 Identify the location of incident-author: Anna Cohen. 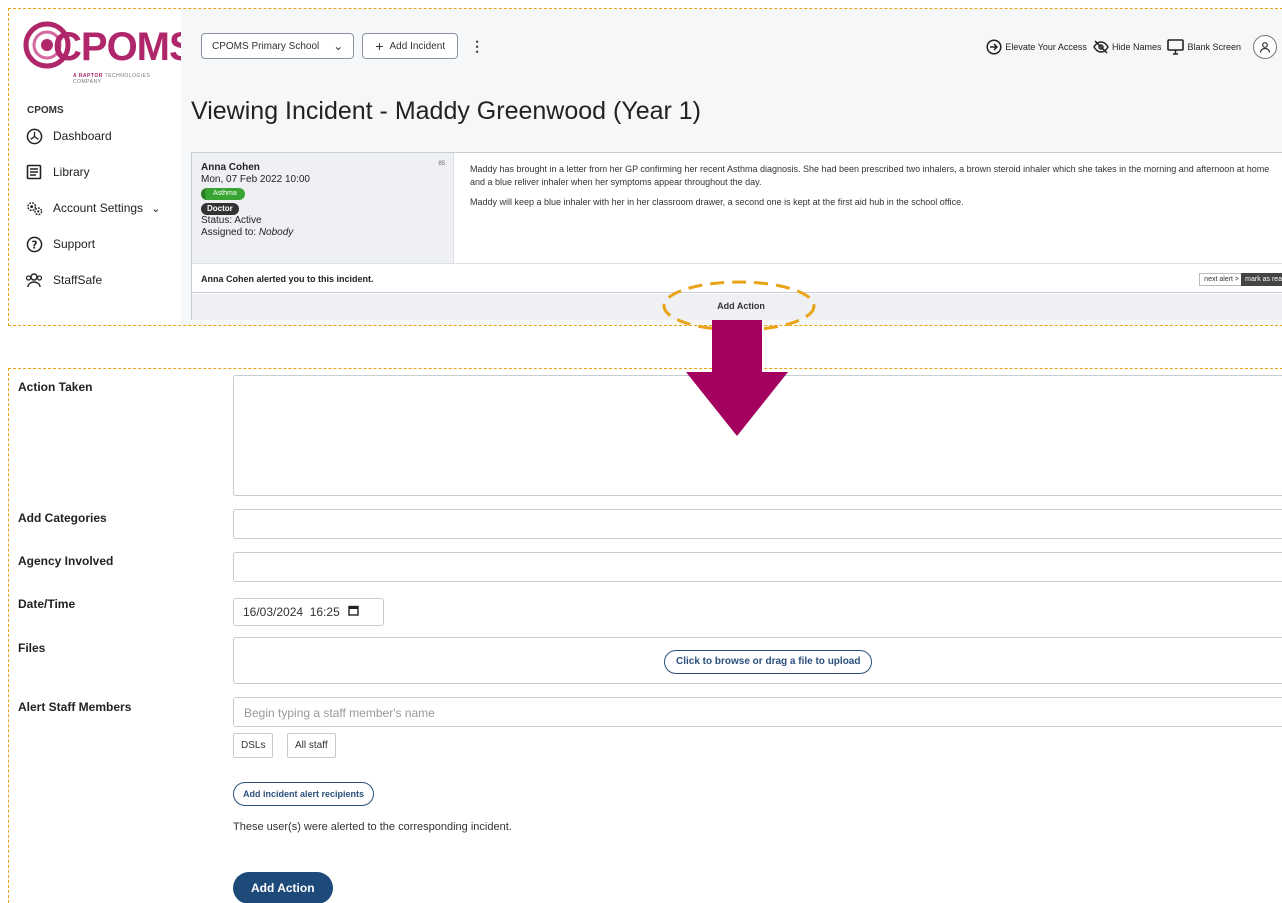
(230, 167).